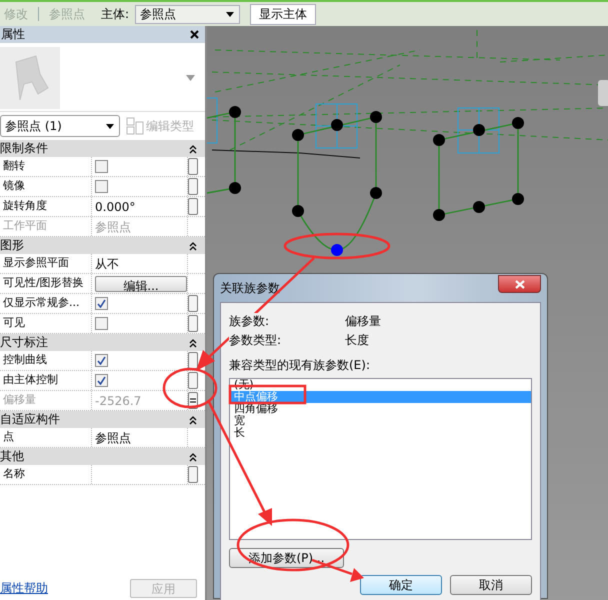 This screenshot has width=608, height=600. What do you see at coordinates (46, 283) in the screenshot?
I see `property-label: 可见性/图形替换` at bounding box center [46, 283].